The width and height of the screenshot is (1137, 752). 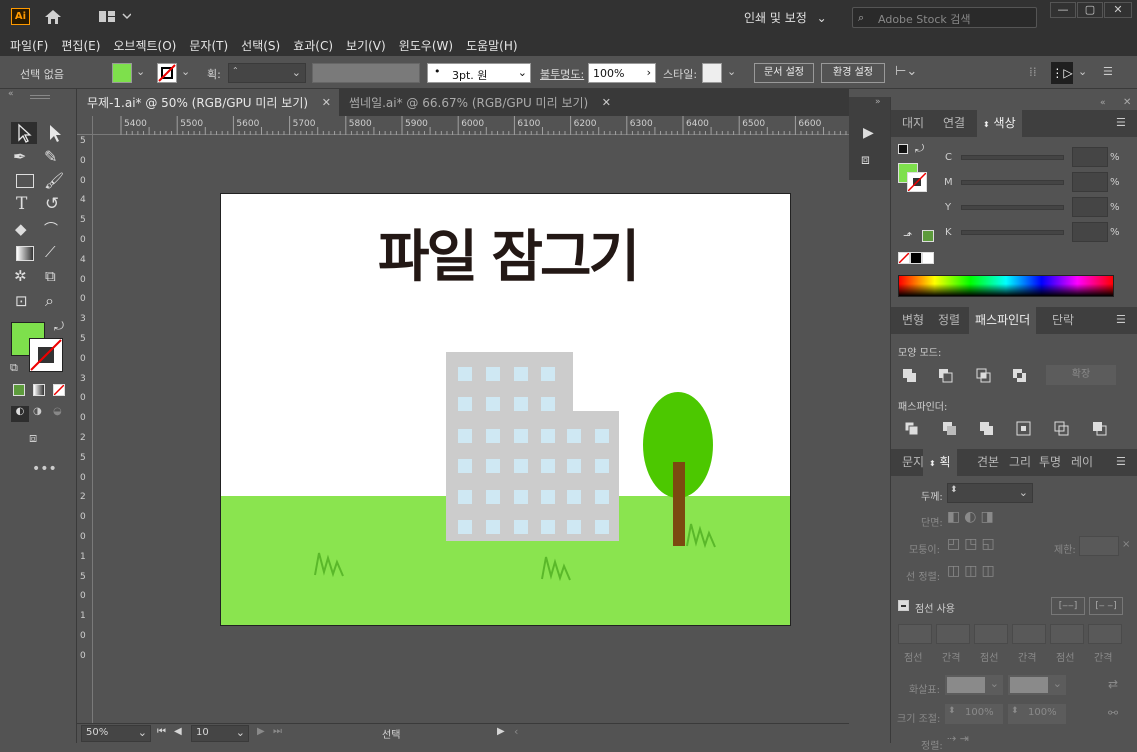 I want to click on start-scale-input: ⬍ 100%, so click(x=974, y=714).